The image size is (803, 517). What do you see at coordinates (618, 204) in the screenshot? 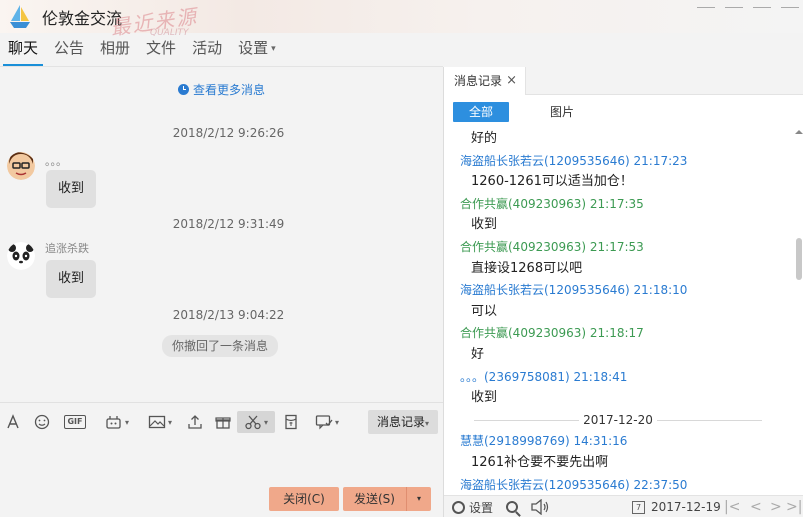
I see `history-sender-line: 合作共赢(409230963) 21:17:35` at bounding box center [618, 204].